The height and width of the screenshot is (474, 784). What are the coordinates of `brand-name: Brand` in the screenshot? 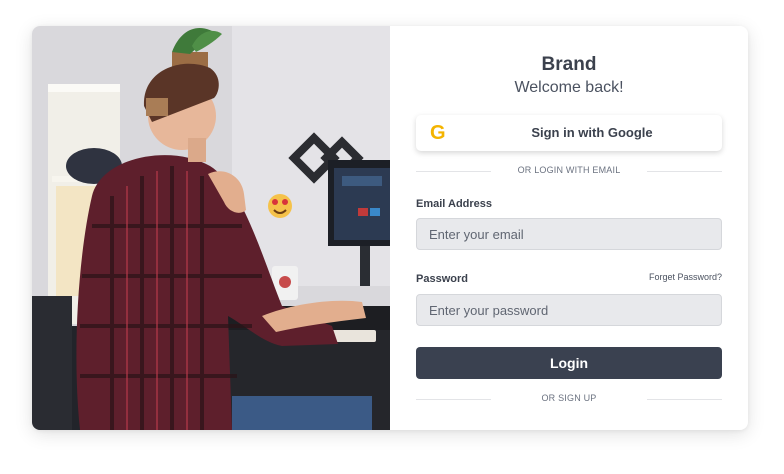 It's located at (569, 64).